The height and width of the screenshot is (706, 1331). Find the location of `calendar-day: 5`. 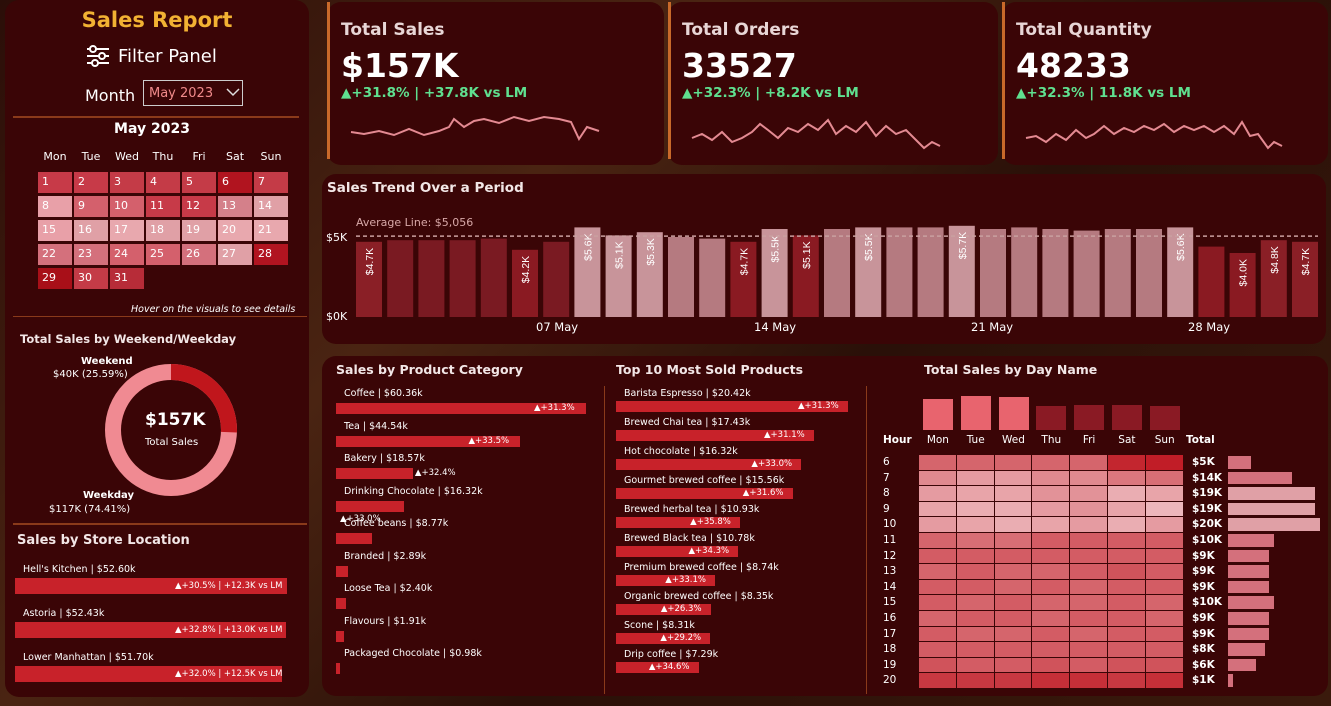

calendar-day: 5 is located at coordinates (199, 182).